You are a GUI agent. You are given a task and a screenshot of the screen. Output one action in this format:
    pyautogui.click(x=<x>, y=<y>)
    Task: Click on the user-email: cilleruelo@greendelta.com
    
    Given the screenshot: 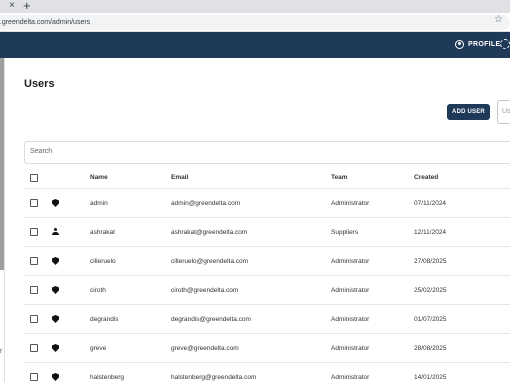 What is the action you would take?
    pyautogui.click(x=210, y=261)
    